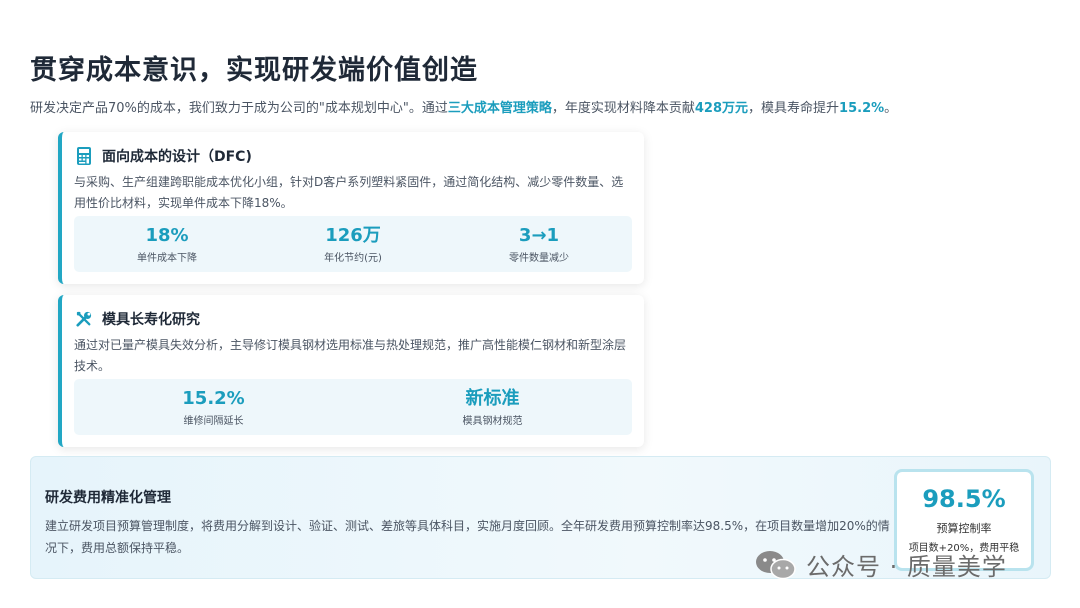  I want to click on dfc-card-title: 面向成本的设计（DFC), so click(177, 157).